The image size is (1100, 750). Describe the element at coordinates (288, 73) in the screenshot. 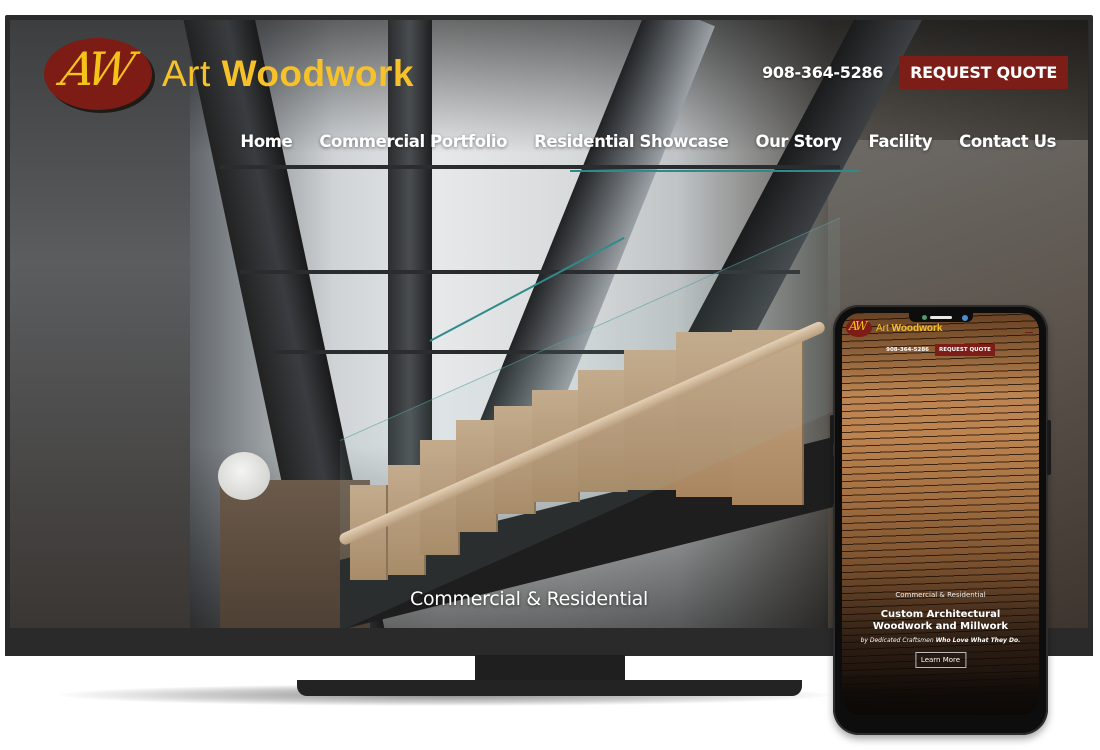

I see `brand-name: Art Woodwork` at that location.